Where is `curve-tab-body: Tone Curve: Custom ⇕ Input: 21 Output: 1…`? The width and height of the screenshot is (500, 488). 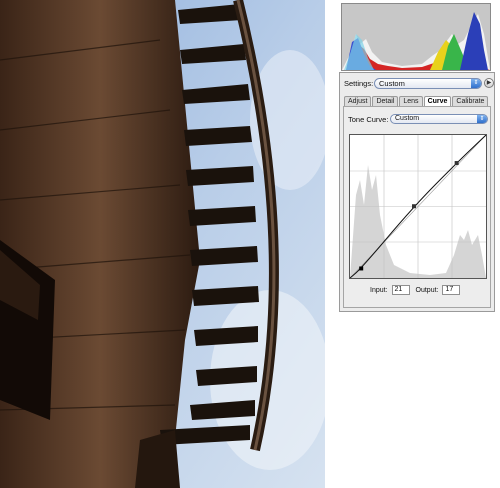
curve-tab-body: Tone Curve: Custom ⇕ Input: 21 Output: 1… is located at coordinates (417, 207).